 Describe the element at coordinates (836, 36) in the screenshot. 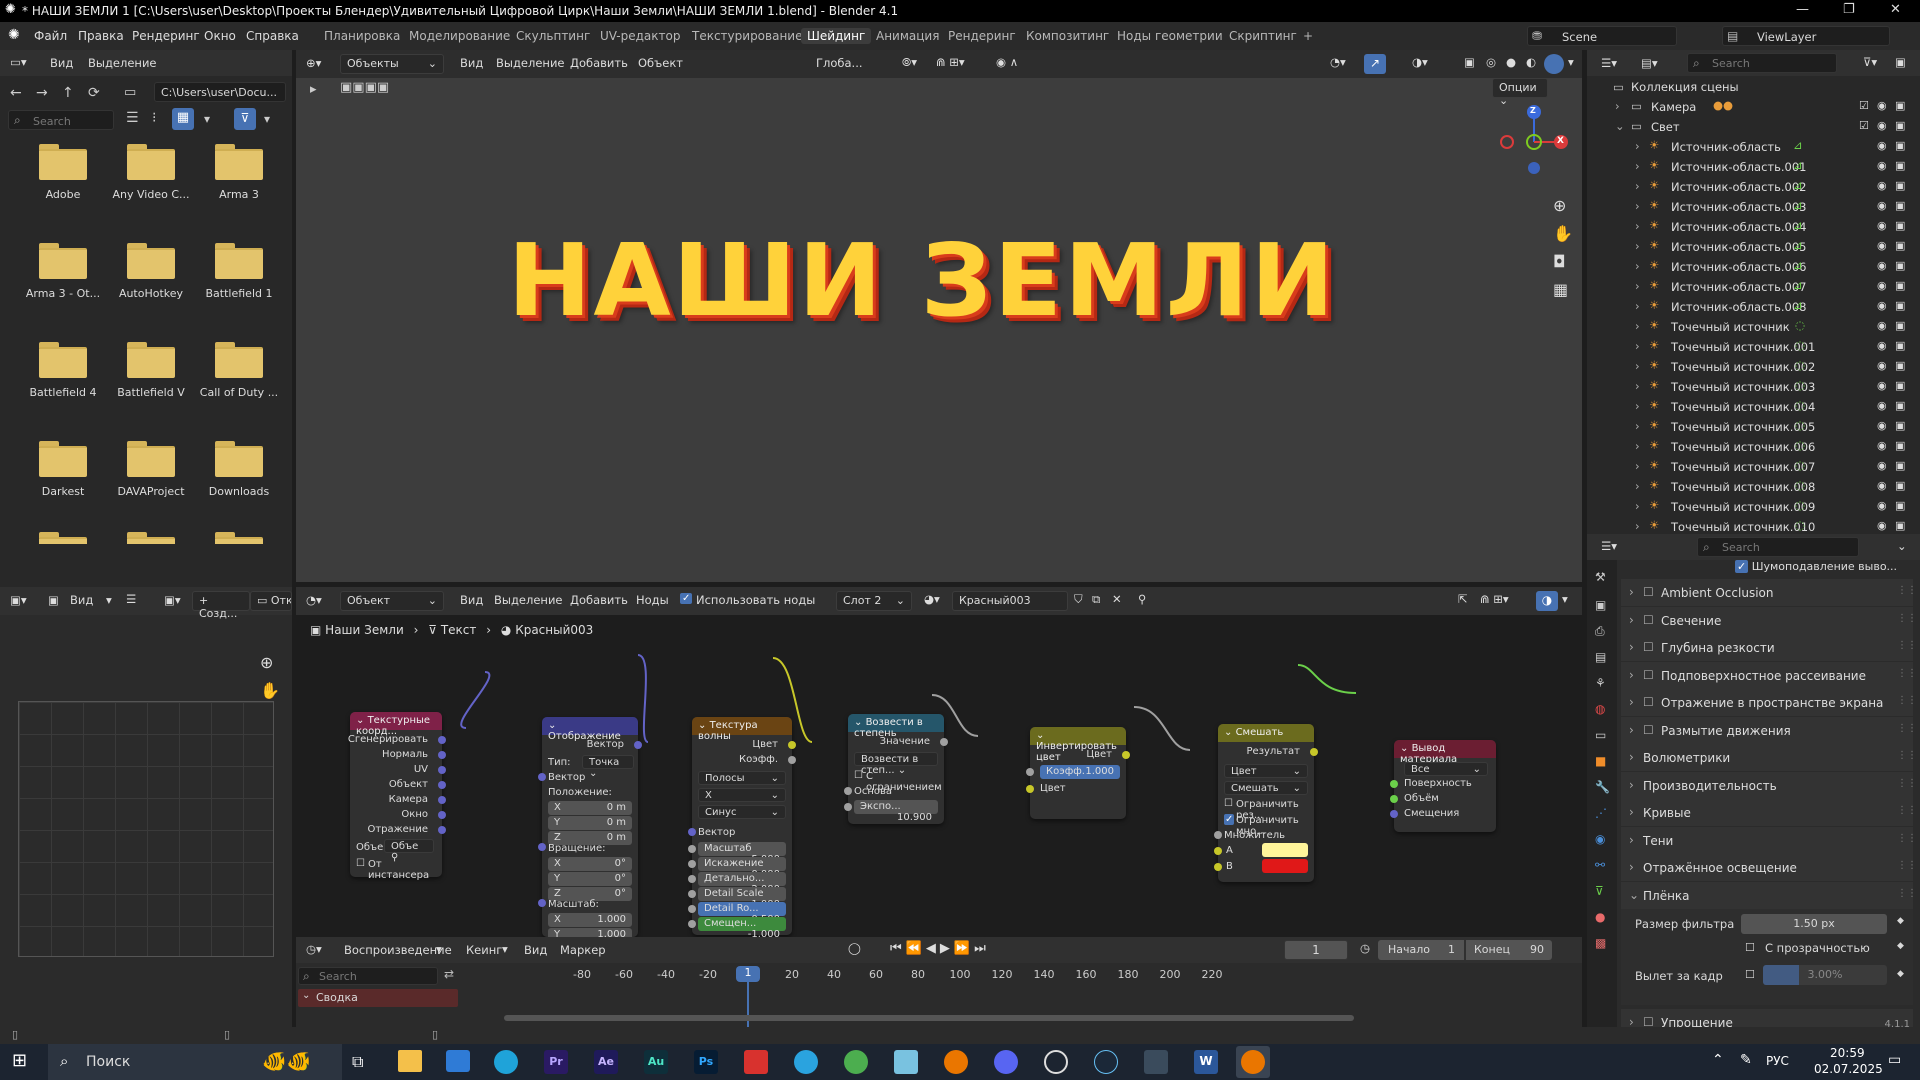

I see `tab-shading: Шейдинг` at that location.